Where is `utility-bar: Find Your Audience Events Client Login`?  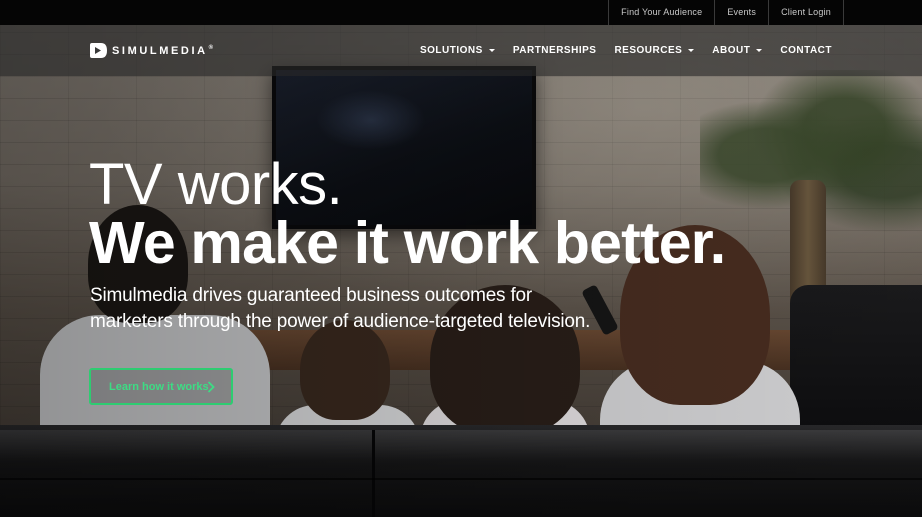
utility-bar: Find Your Audience Events Client Login is located at coordinates (461, 12).